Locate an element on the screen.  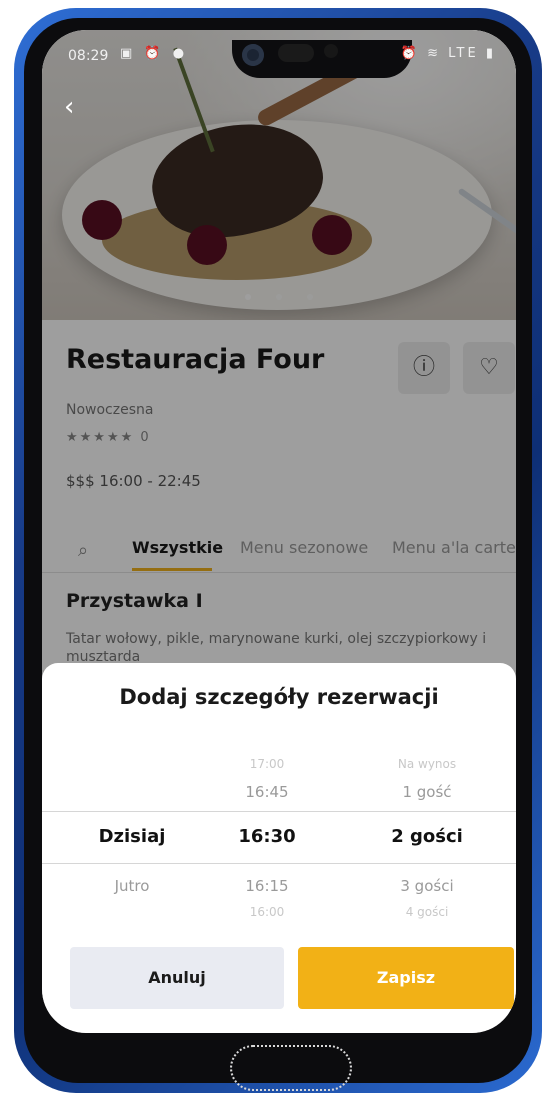
time-option-selected: 16:30 is located at coordinates (267, 836).